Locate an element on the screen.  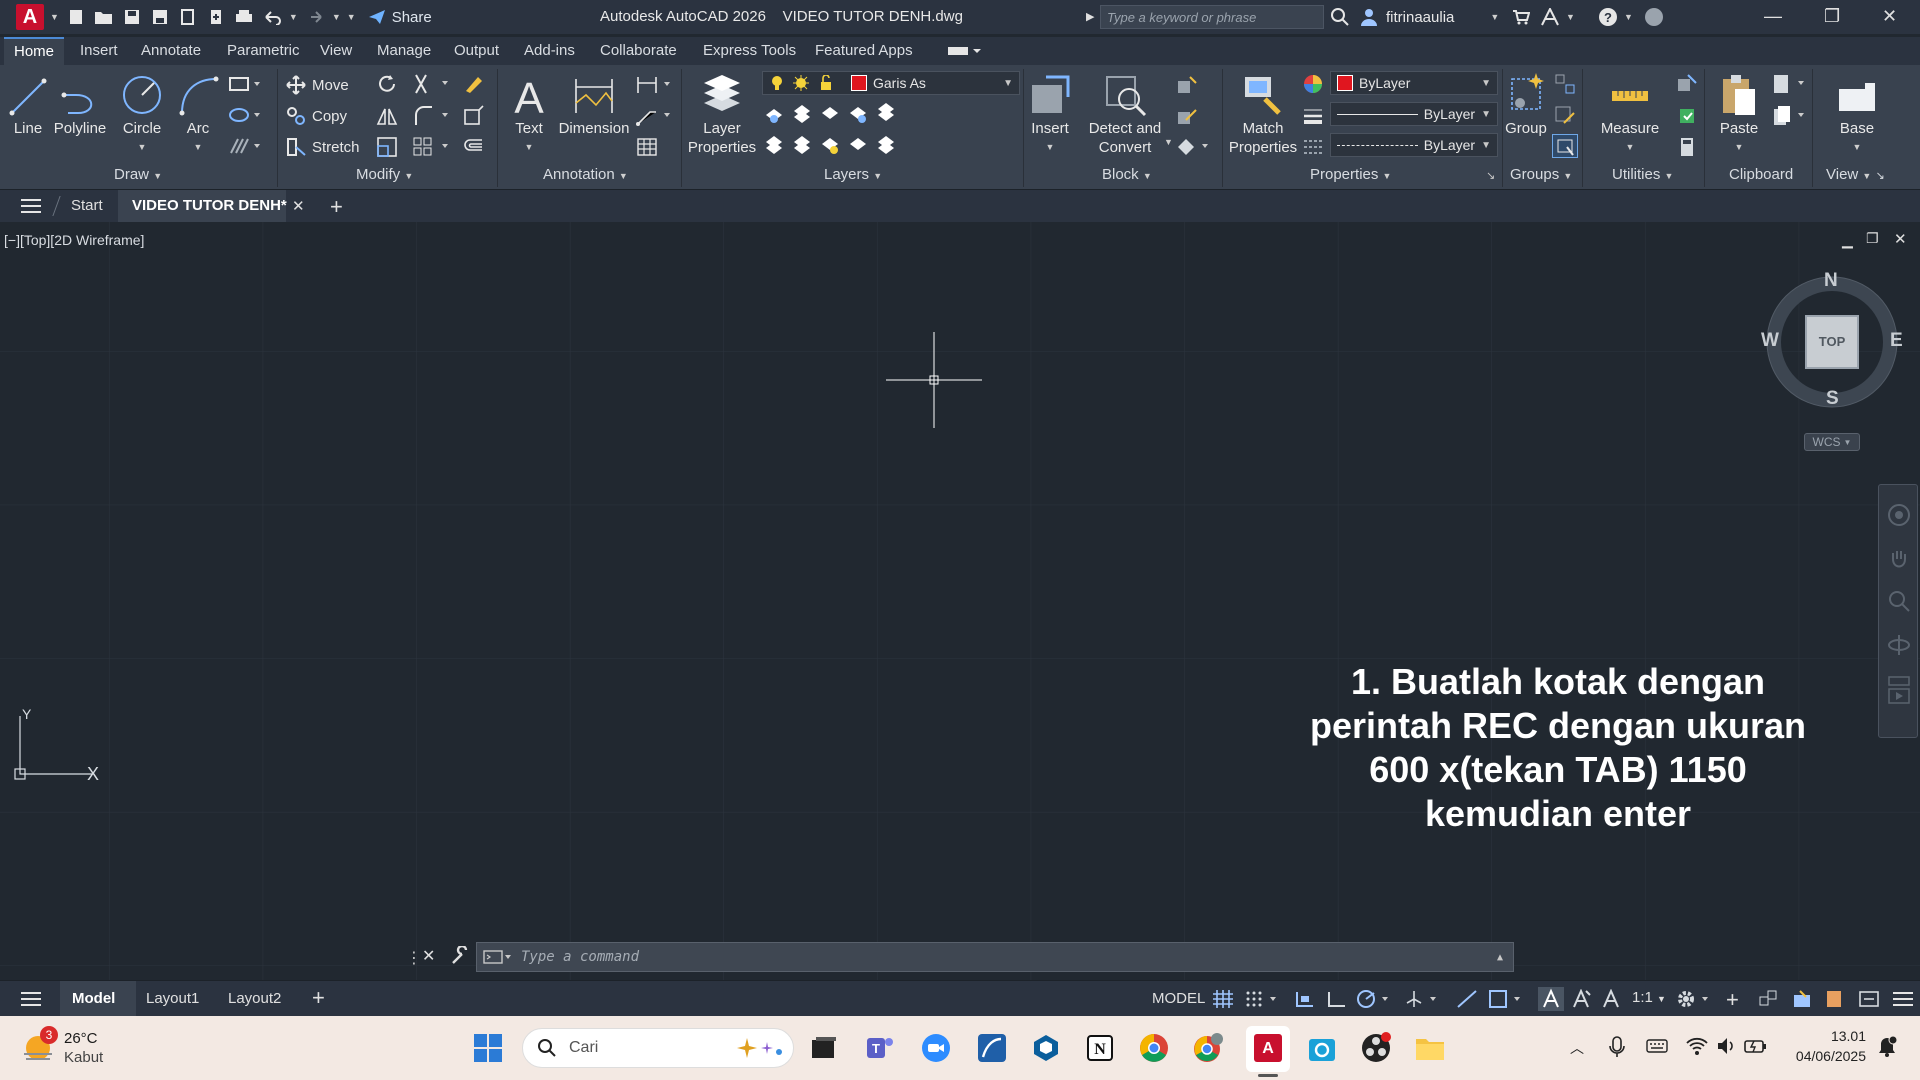
viewport-close-icon: ✕ is located at coordinates (1900, 239).